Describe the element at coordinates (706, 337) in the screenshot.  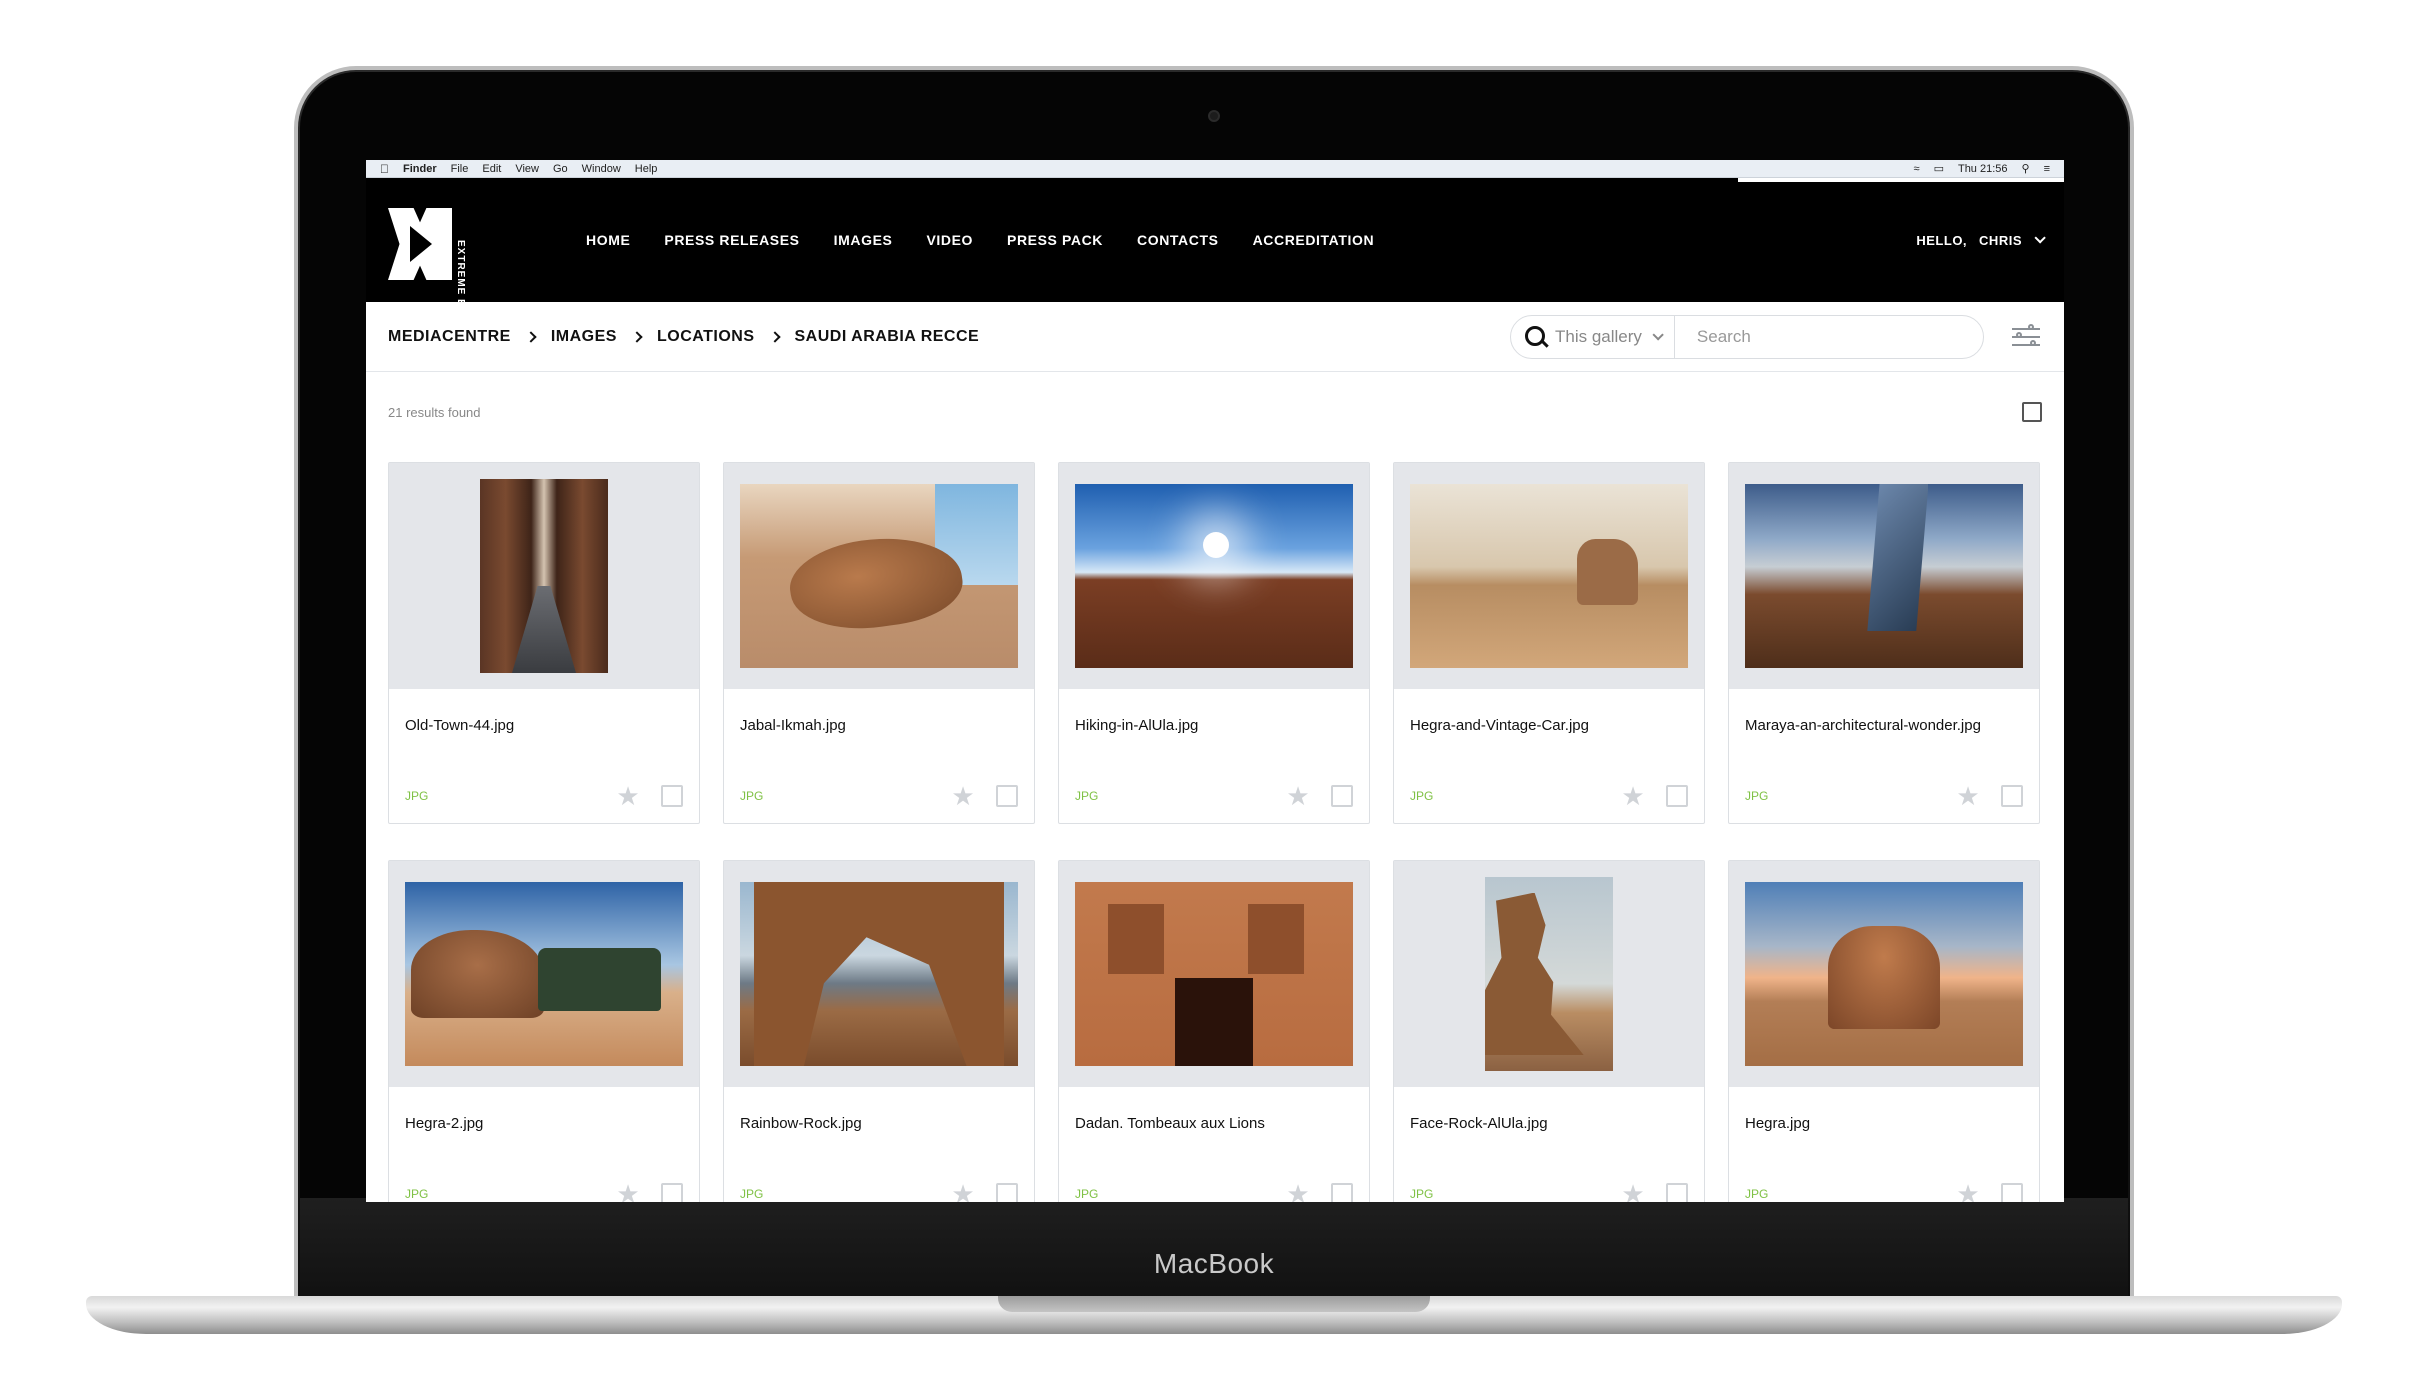
I see `breadcrumb-locations: LOCATIONS` at that location.